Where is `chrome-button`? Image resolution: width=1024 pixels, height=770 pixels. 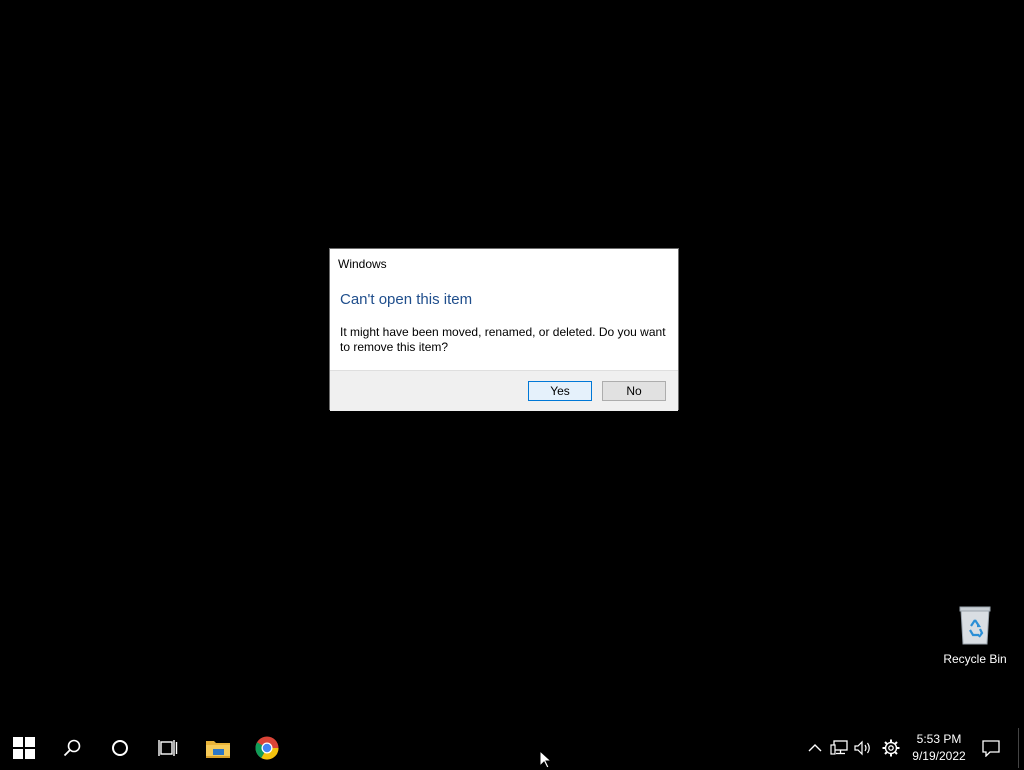
chrome-button is located at coordinates (267, 748).